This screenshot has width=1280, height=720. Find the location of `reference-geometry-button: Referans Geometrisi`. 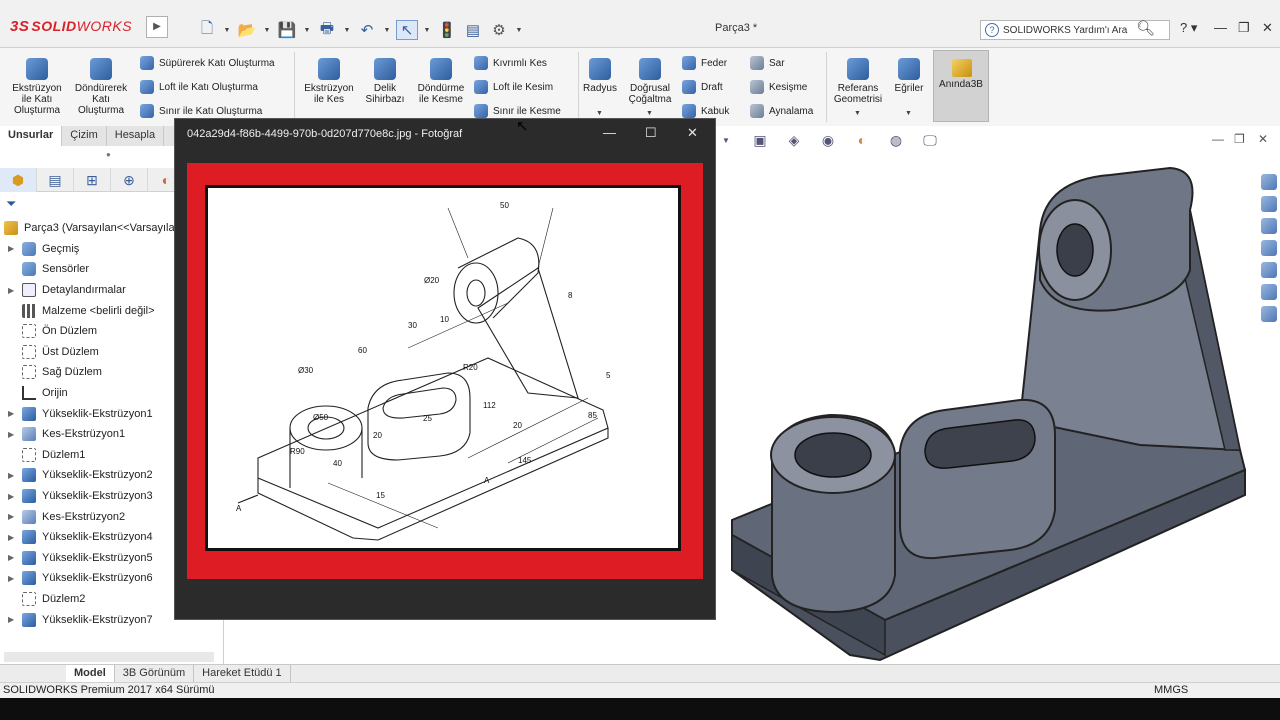

reference-geometry-button: Referans Geometrisi is located at coordinates (858, 81).